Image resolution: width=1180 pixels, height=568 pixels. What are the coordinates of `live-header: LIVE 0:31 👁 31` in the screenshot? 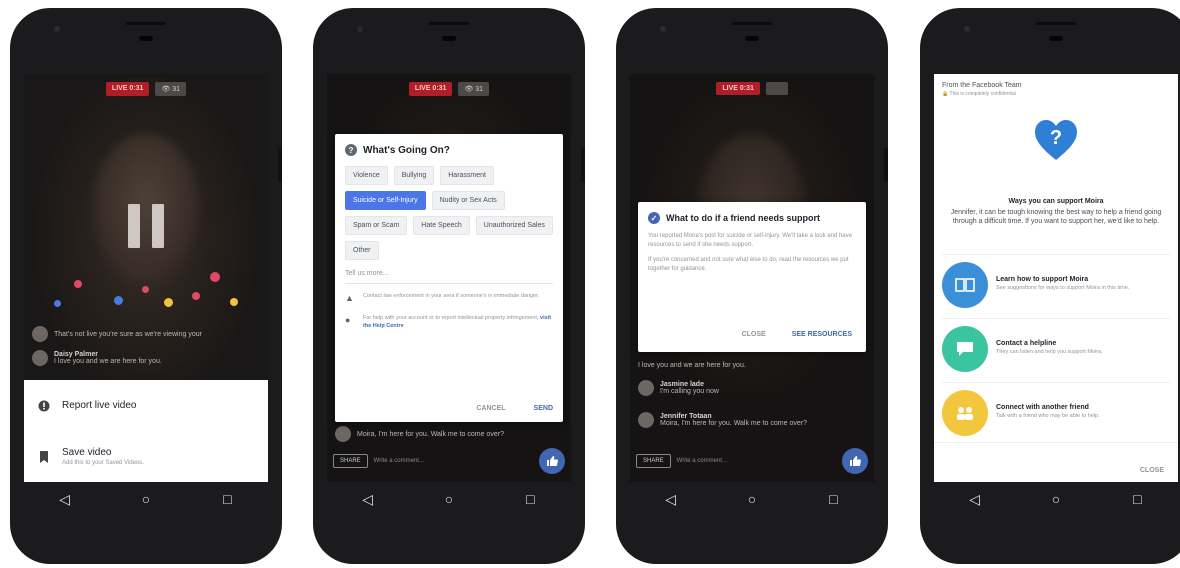 It's located at (449, 89).